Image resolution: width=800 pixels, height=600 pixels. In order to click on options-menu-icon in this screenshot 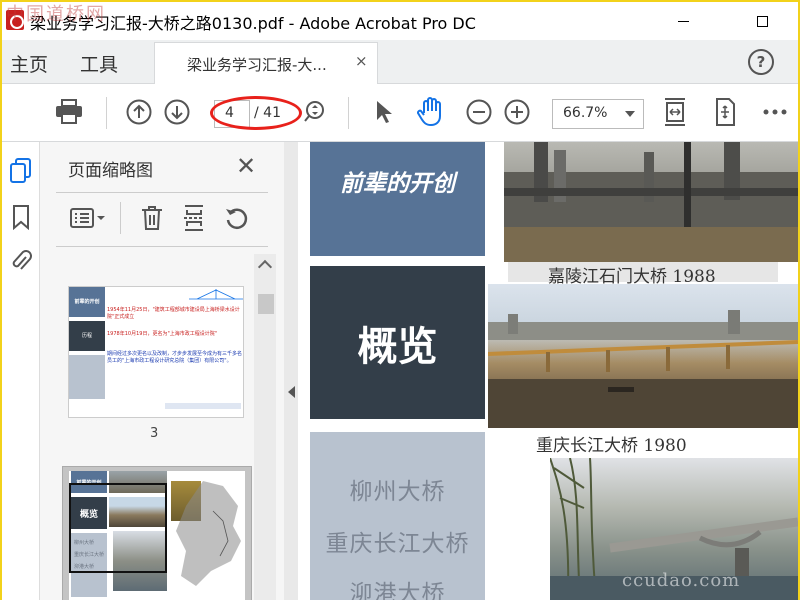, I will do `click(88, 220)`.